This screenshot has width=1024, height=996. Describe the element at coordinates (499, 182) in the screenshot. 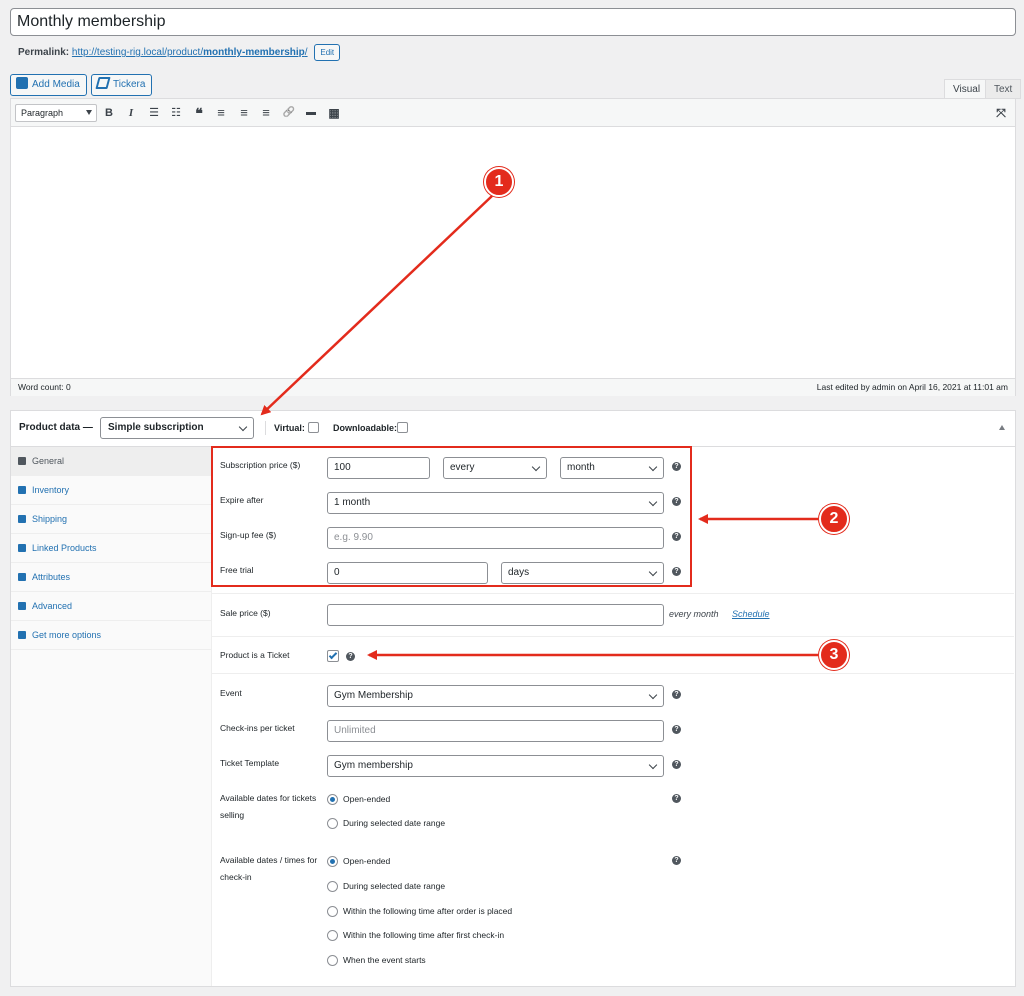

I see `annotation-badge-1: 1` at that location.